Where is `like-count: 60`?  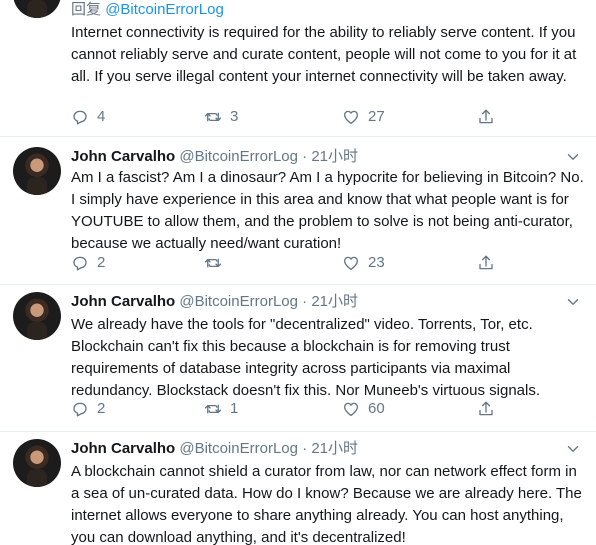 like-count: 60 is located at coordinates (376, 408).